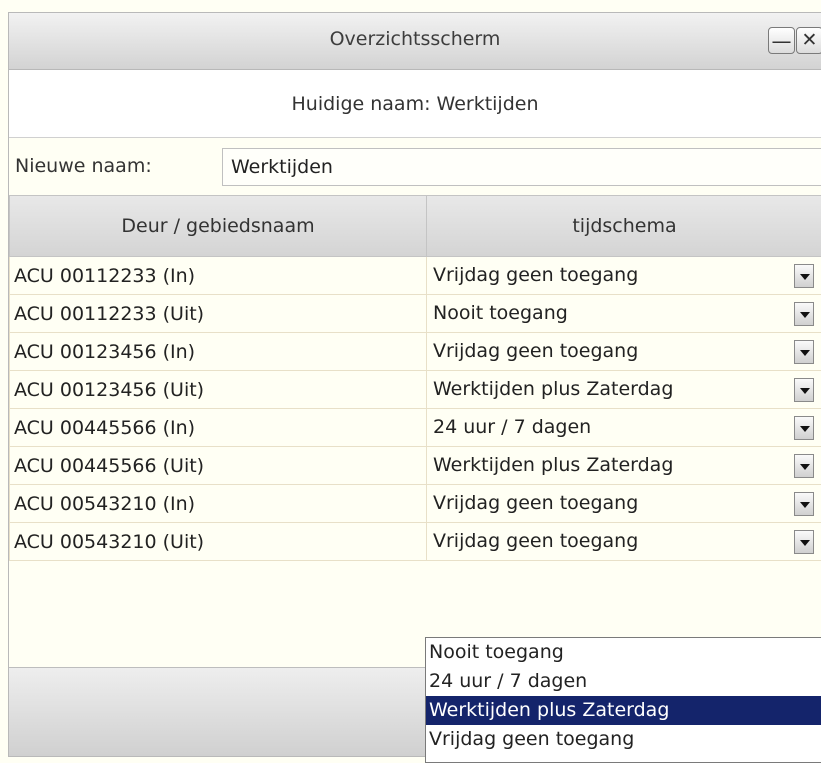  What do you see at coordinates (500, 313) in the screenshot?
I see `schedule-value: Nooit toegang` at bounding box center [500, 313].